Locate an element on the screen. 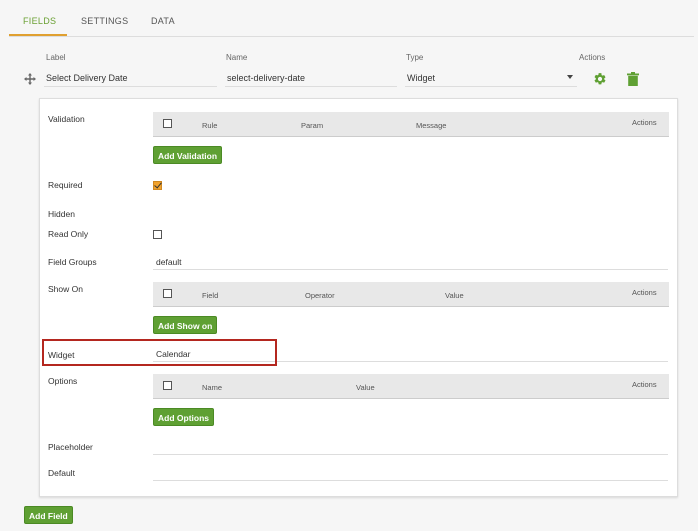  validation-label: Validation is located at coordinates (66, 119).